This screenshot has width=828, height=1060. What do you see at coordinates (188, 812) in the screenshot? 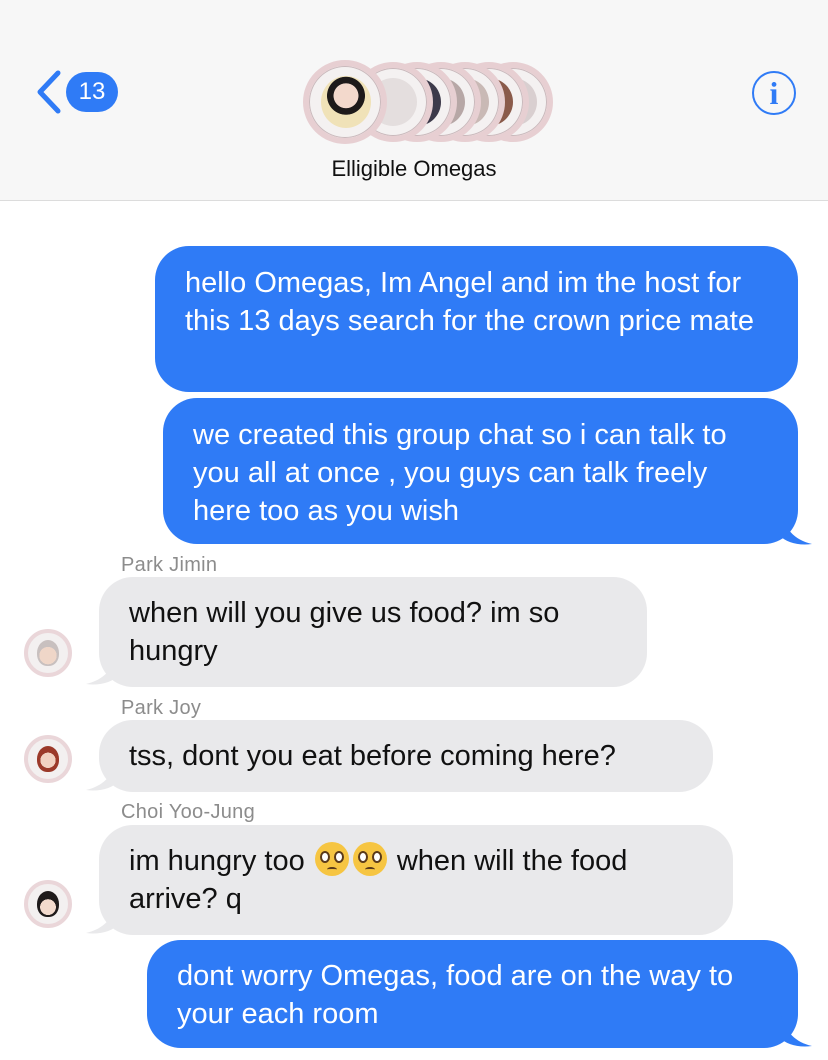
I see `sender-name: Choi Yoo-Jung` at bounding box center [188, 812].